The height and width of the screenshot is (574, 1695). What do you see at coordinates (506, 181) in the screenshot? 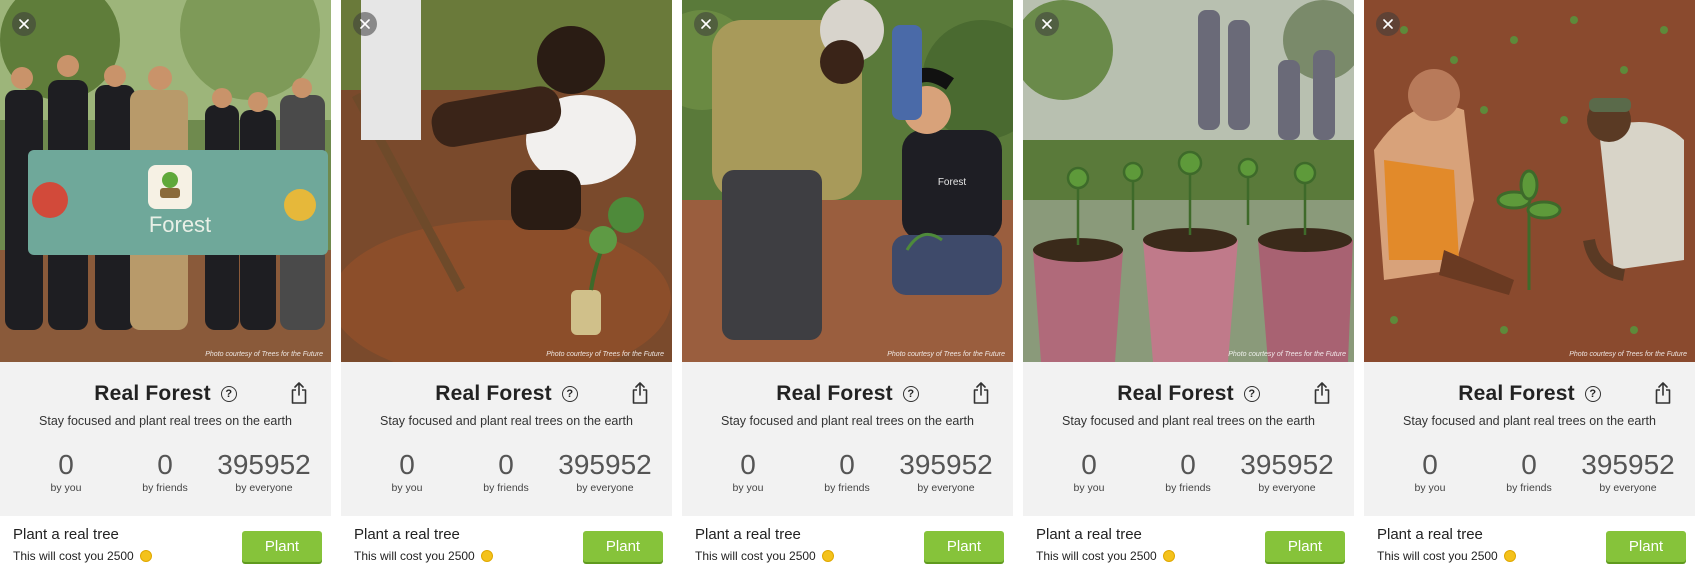
I see `photo-digging: Photo courtesy of Trees for the Future` at bounding box center [506, 181].